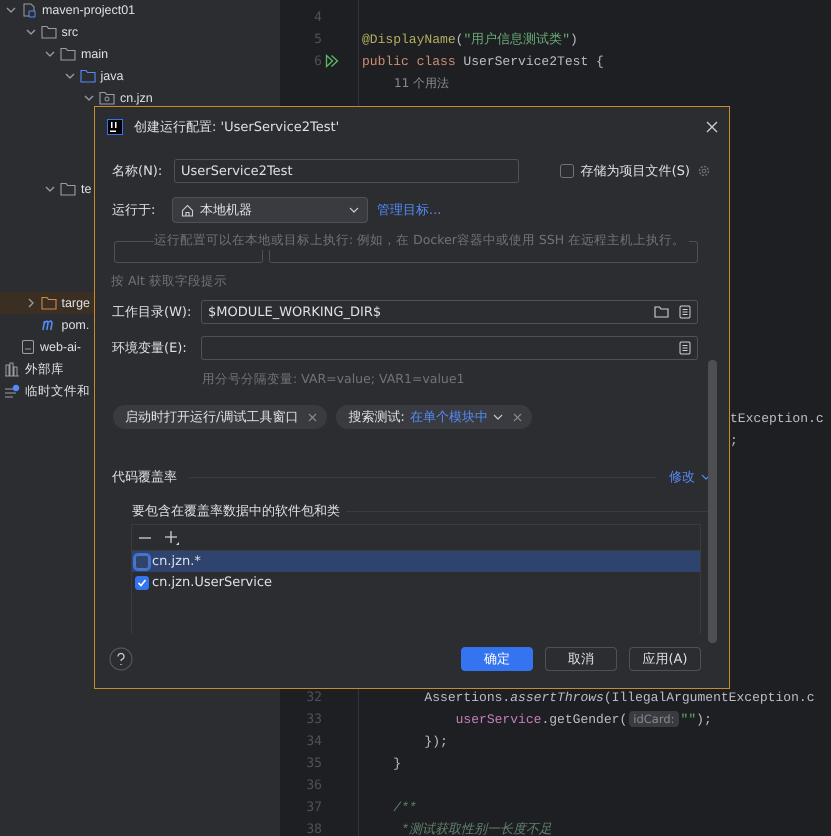  Describe the element at coordinates (688, 719) in the screenshot. I see `code-token: ""` at that location.